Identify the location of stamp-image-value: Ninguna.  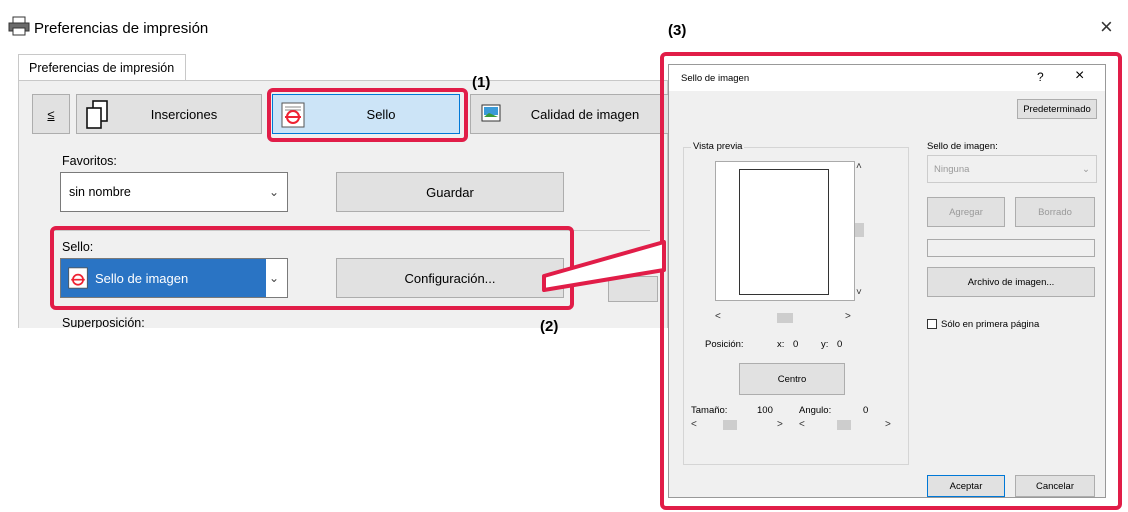
(952, 169).